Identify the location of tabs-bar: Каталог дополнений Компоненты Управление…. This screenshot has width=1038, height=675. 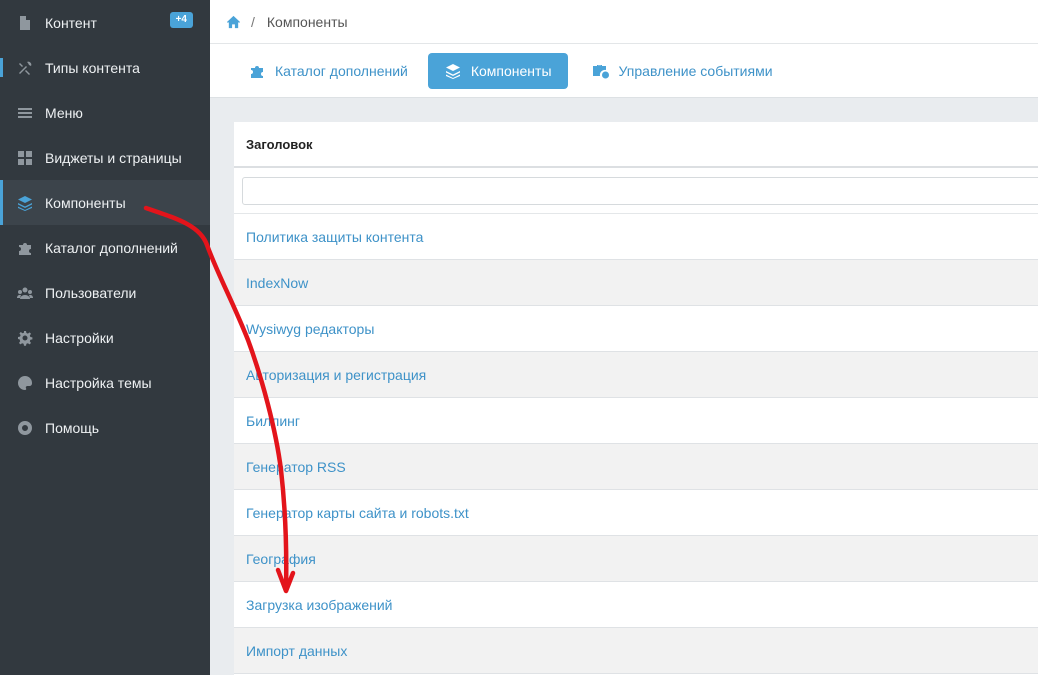
(624, 71).